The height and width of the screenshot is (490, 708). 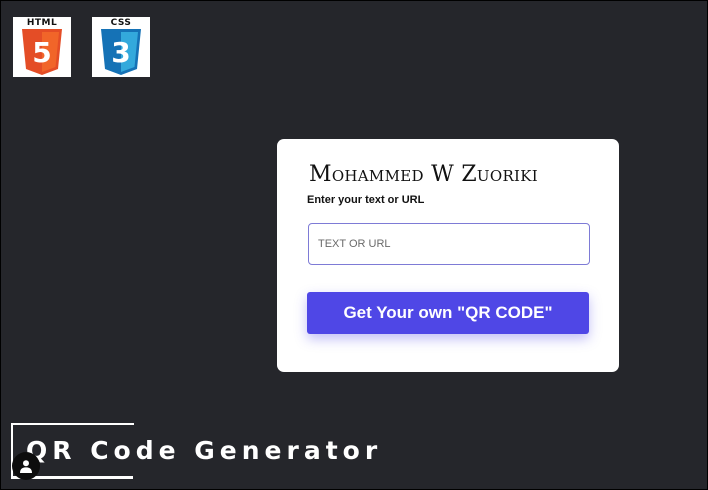 I want to click on app-title: QR Code Generator, so click(x=204, y=450).